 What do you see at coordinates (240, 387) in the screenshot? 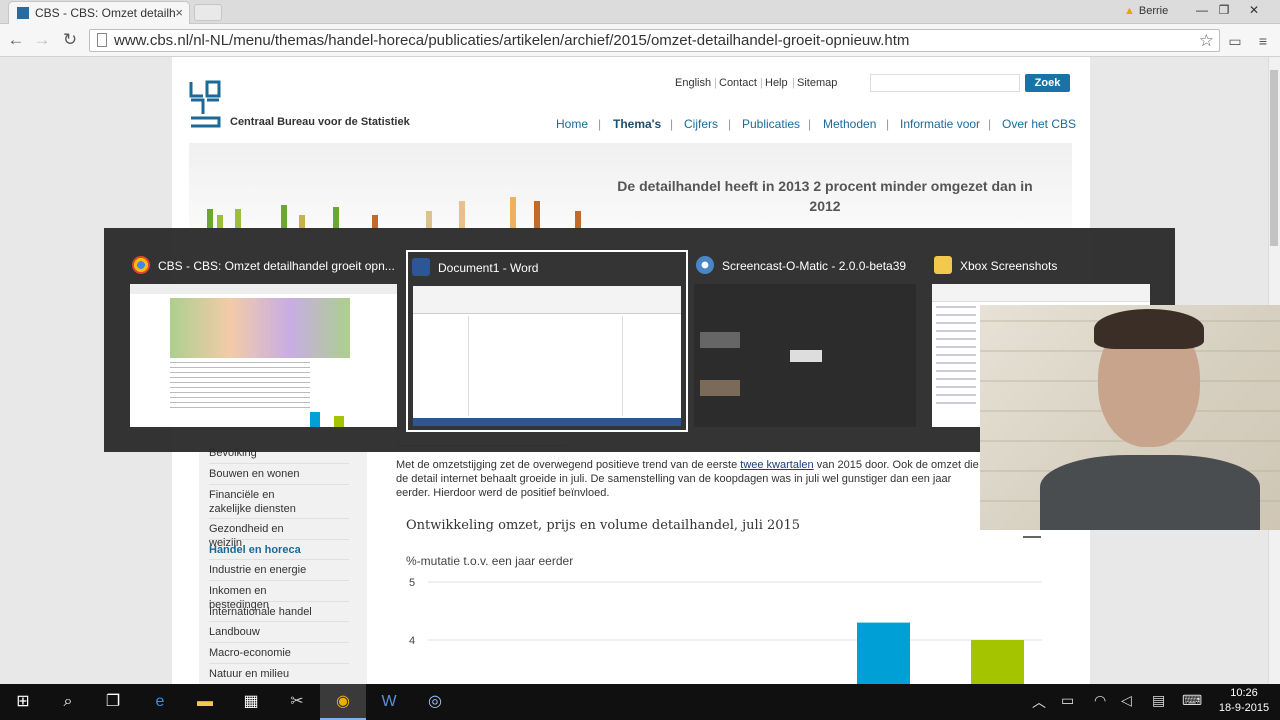
I see `preview-text` at bounding box center [240, 387].